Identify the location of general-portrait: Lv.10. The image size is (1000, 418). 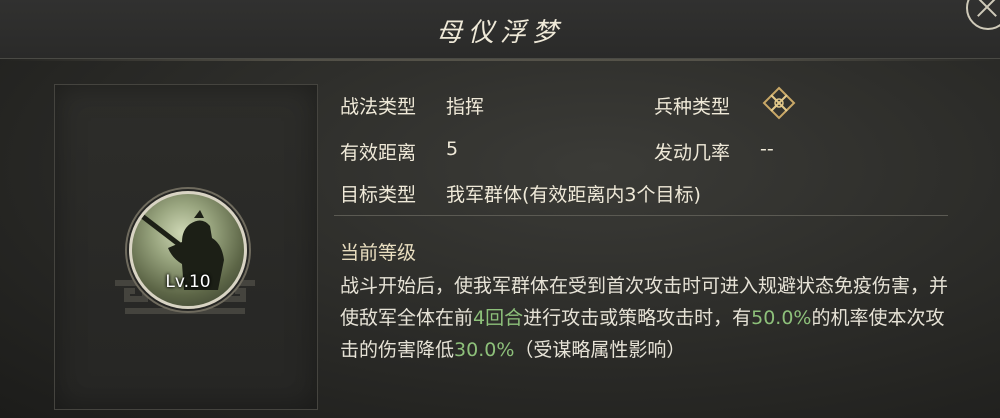
(188, 250).